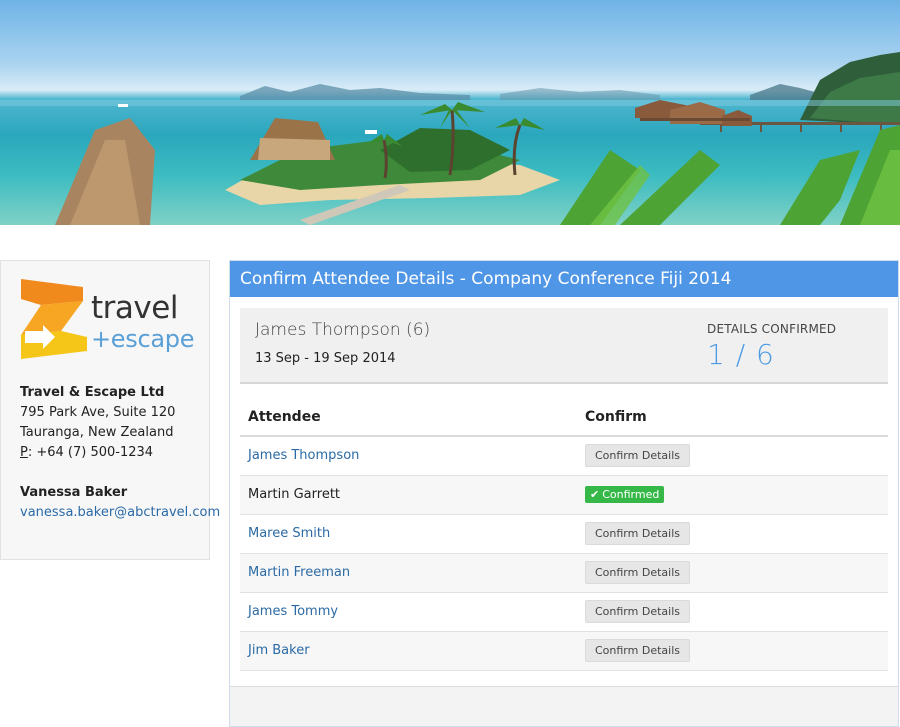 The width and height of the screenshot is (900, 727). I want to click on check-icon: ✔, so click(595, 494).